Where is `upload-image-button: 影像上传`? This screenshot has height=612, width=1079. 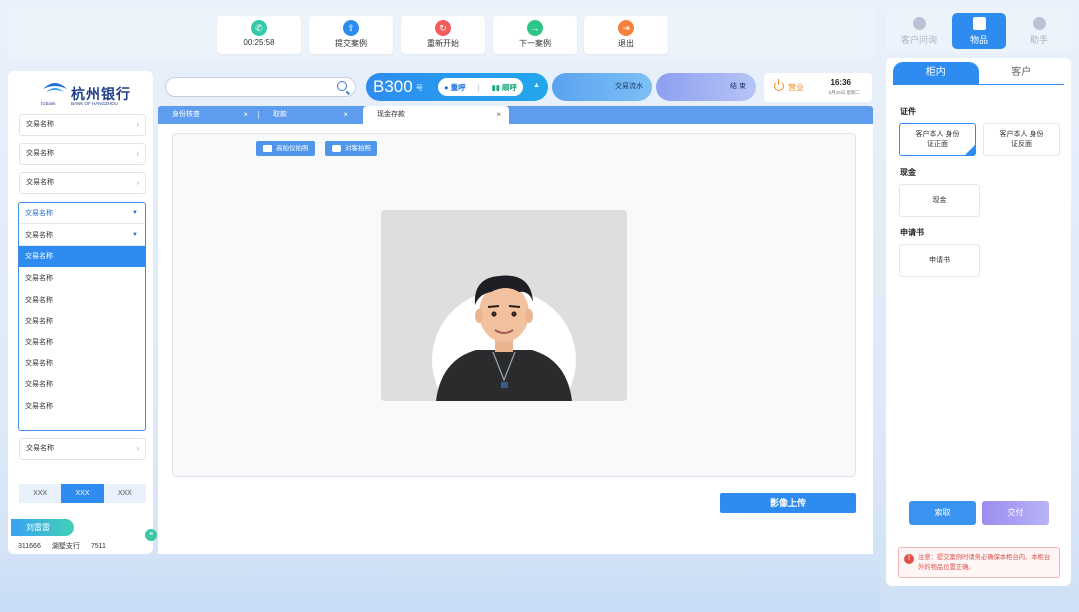 upload-image-button: 影像上传 is located at coordinates (788, 503).